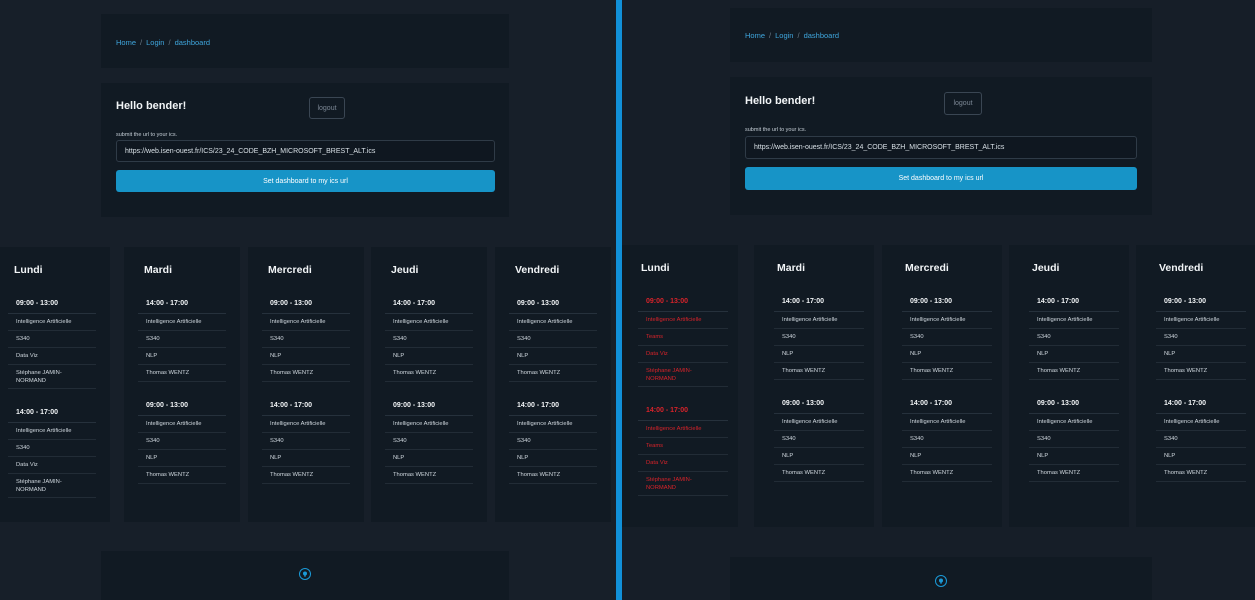  What do you see at coordinates (537, 270) in the screenshot?
I see `day-title: Vendredi` at bounding box center [537, 270].